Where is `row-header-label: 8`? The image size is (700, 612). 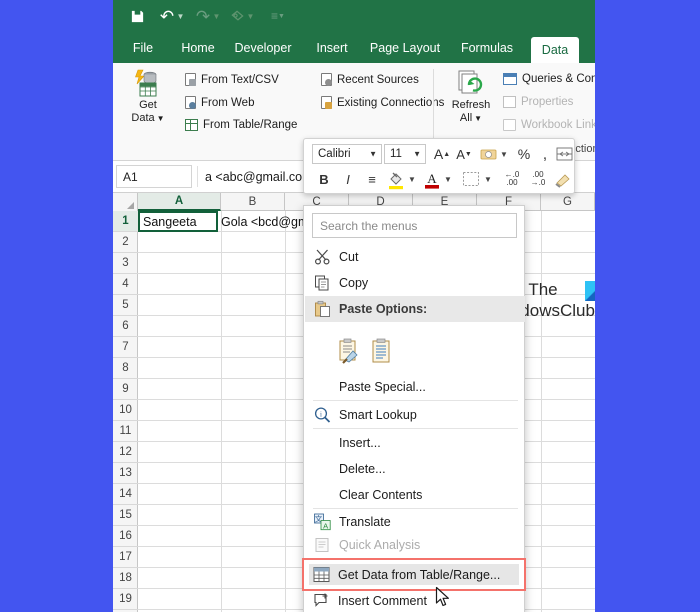
row-header-label: 8 is located at coordinates (125, 368).